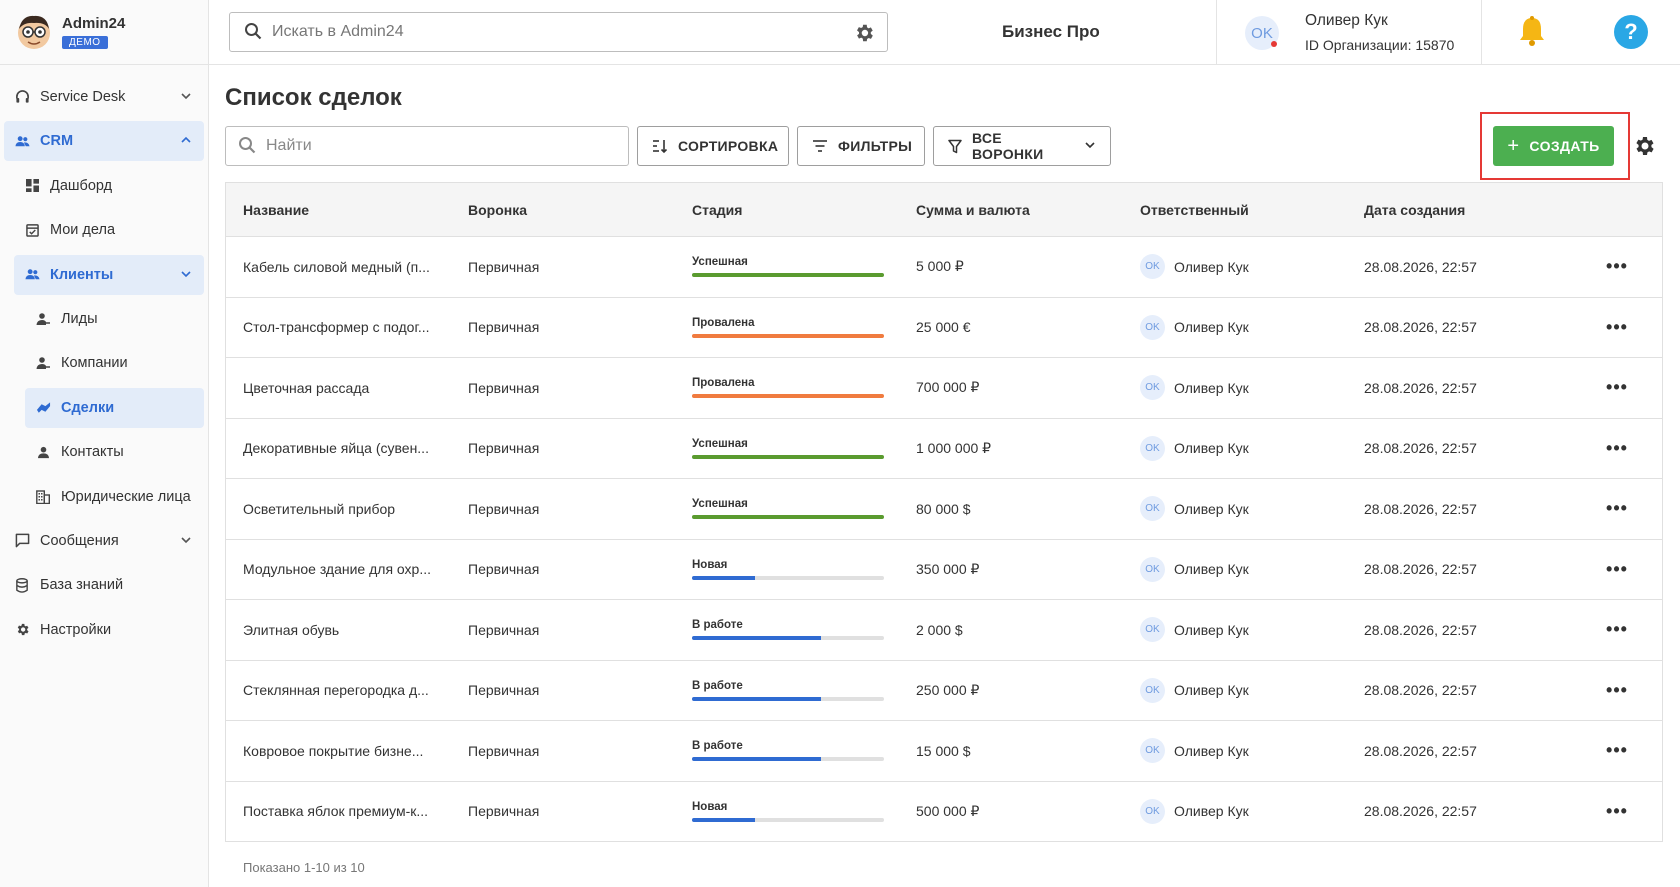 This screenshot has height=887, width=1680. What do you see at coordinates (436, 146) in the screenshot?
I see `deals-search-input` at bounding box center [436, 146].